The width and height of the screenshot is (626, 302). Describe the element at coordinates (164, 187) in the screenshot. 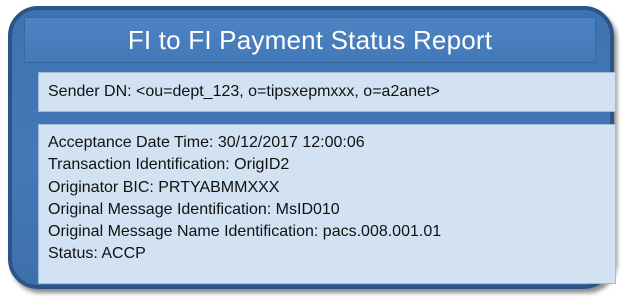

I see `originator-bic: Originator BIC: PRTYABMMXXX` at that location.